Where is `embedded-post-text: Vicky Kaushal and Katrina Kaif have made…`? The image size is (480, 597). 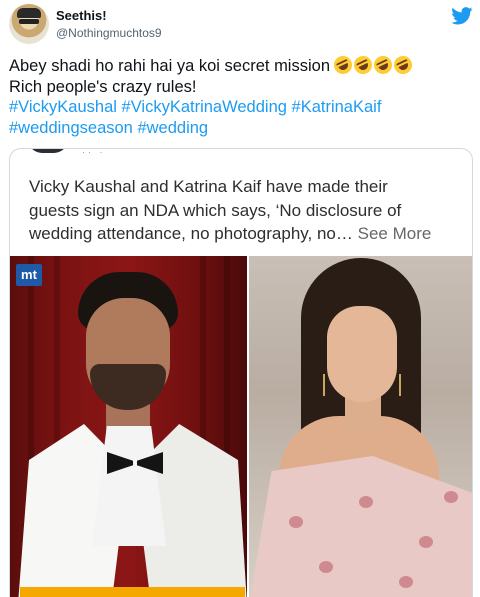
embedded-post-text: Vicky Kaushal and Katrina Kaif have made… is located at coordinates (249, 210).